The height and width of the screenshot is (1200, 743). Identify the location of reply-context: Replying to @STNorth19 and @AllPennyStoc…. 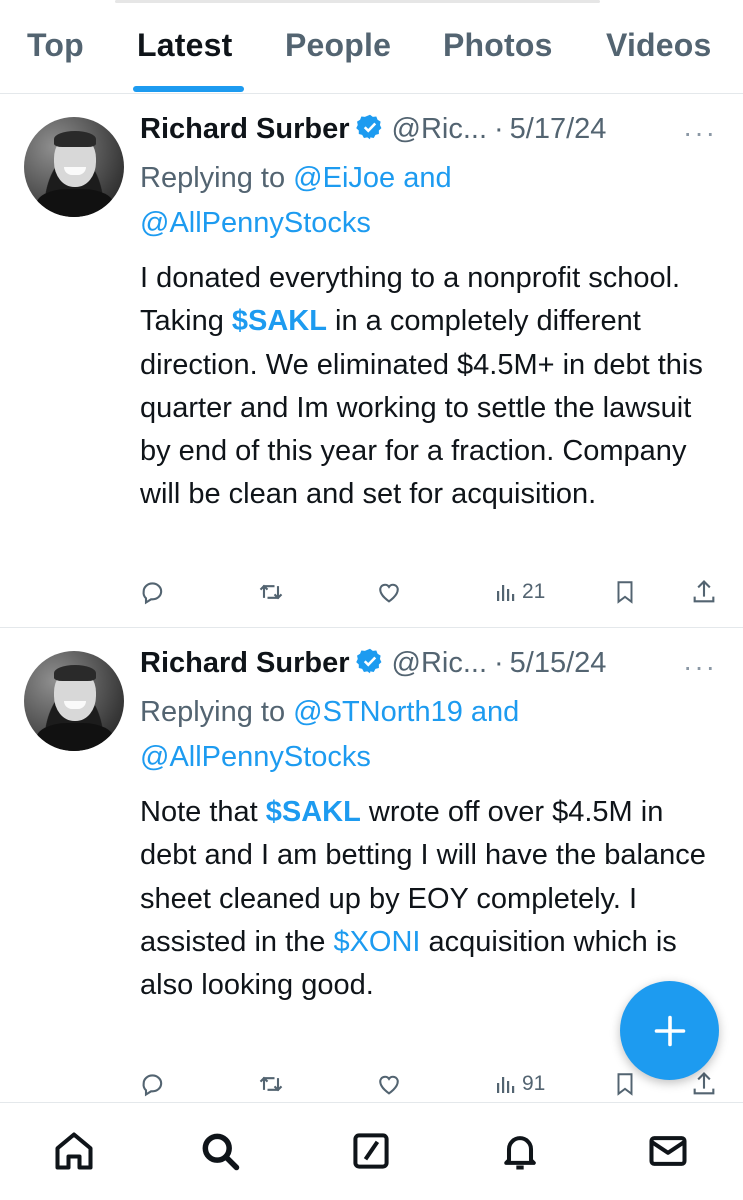
(430, 735).